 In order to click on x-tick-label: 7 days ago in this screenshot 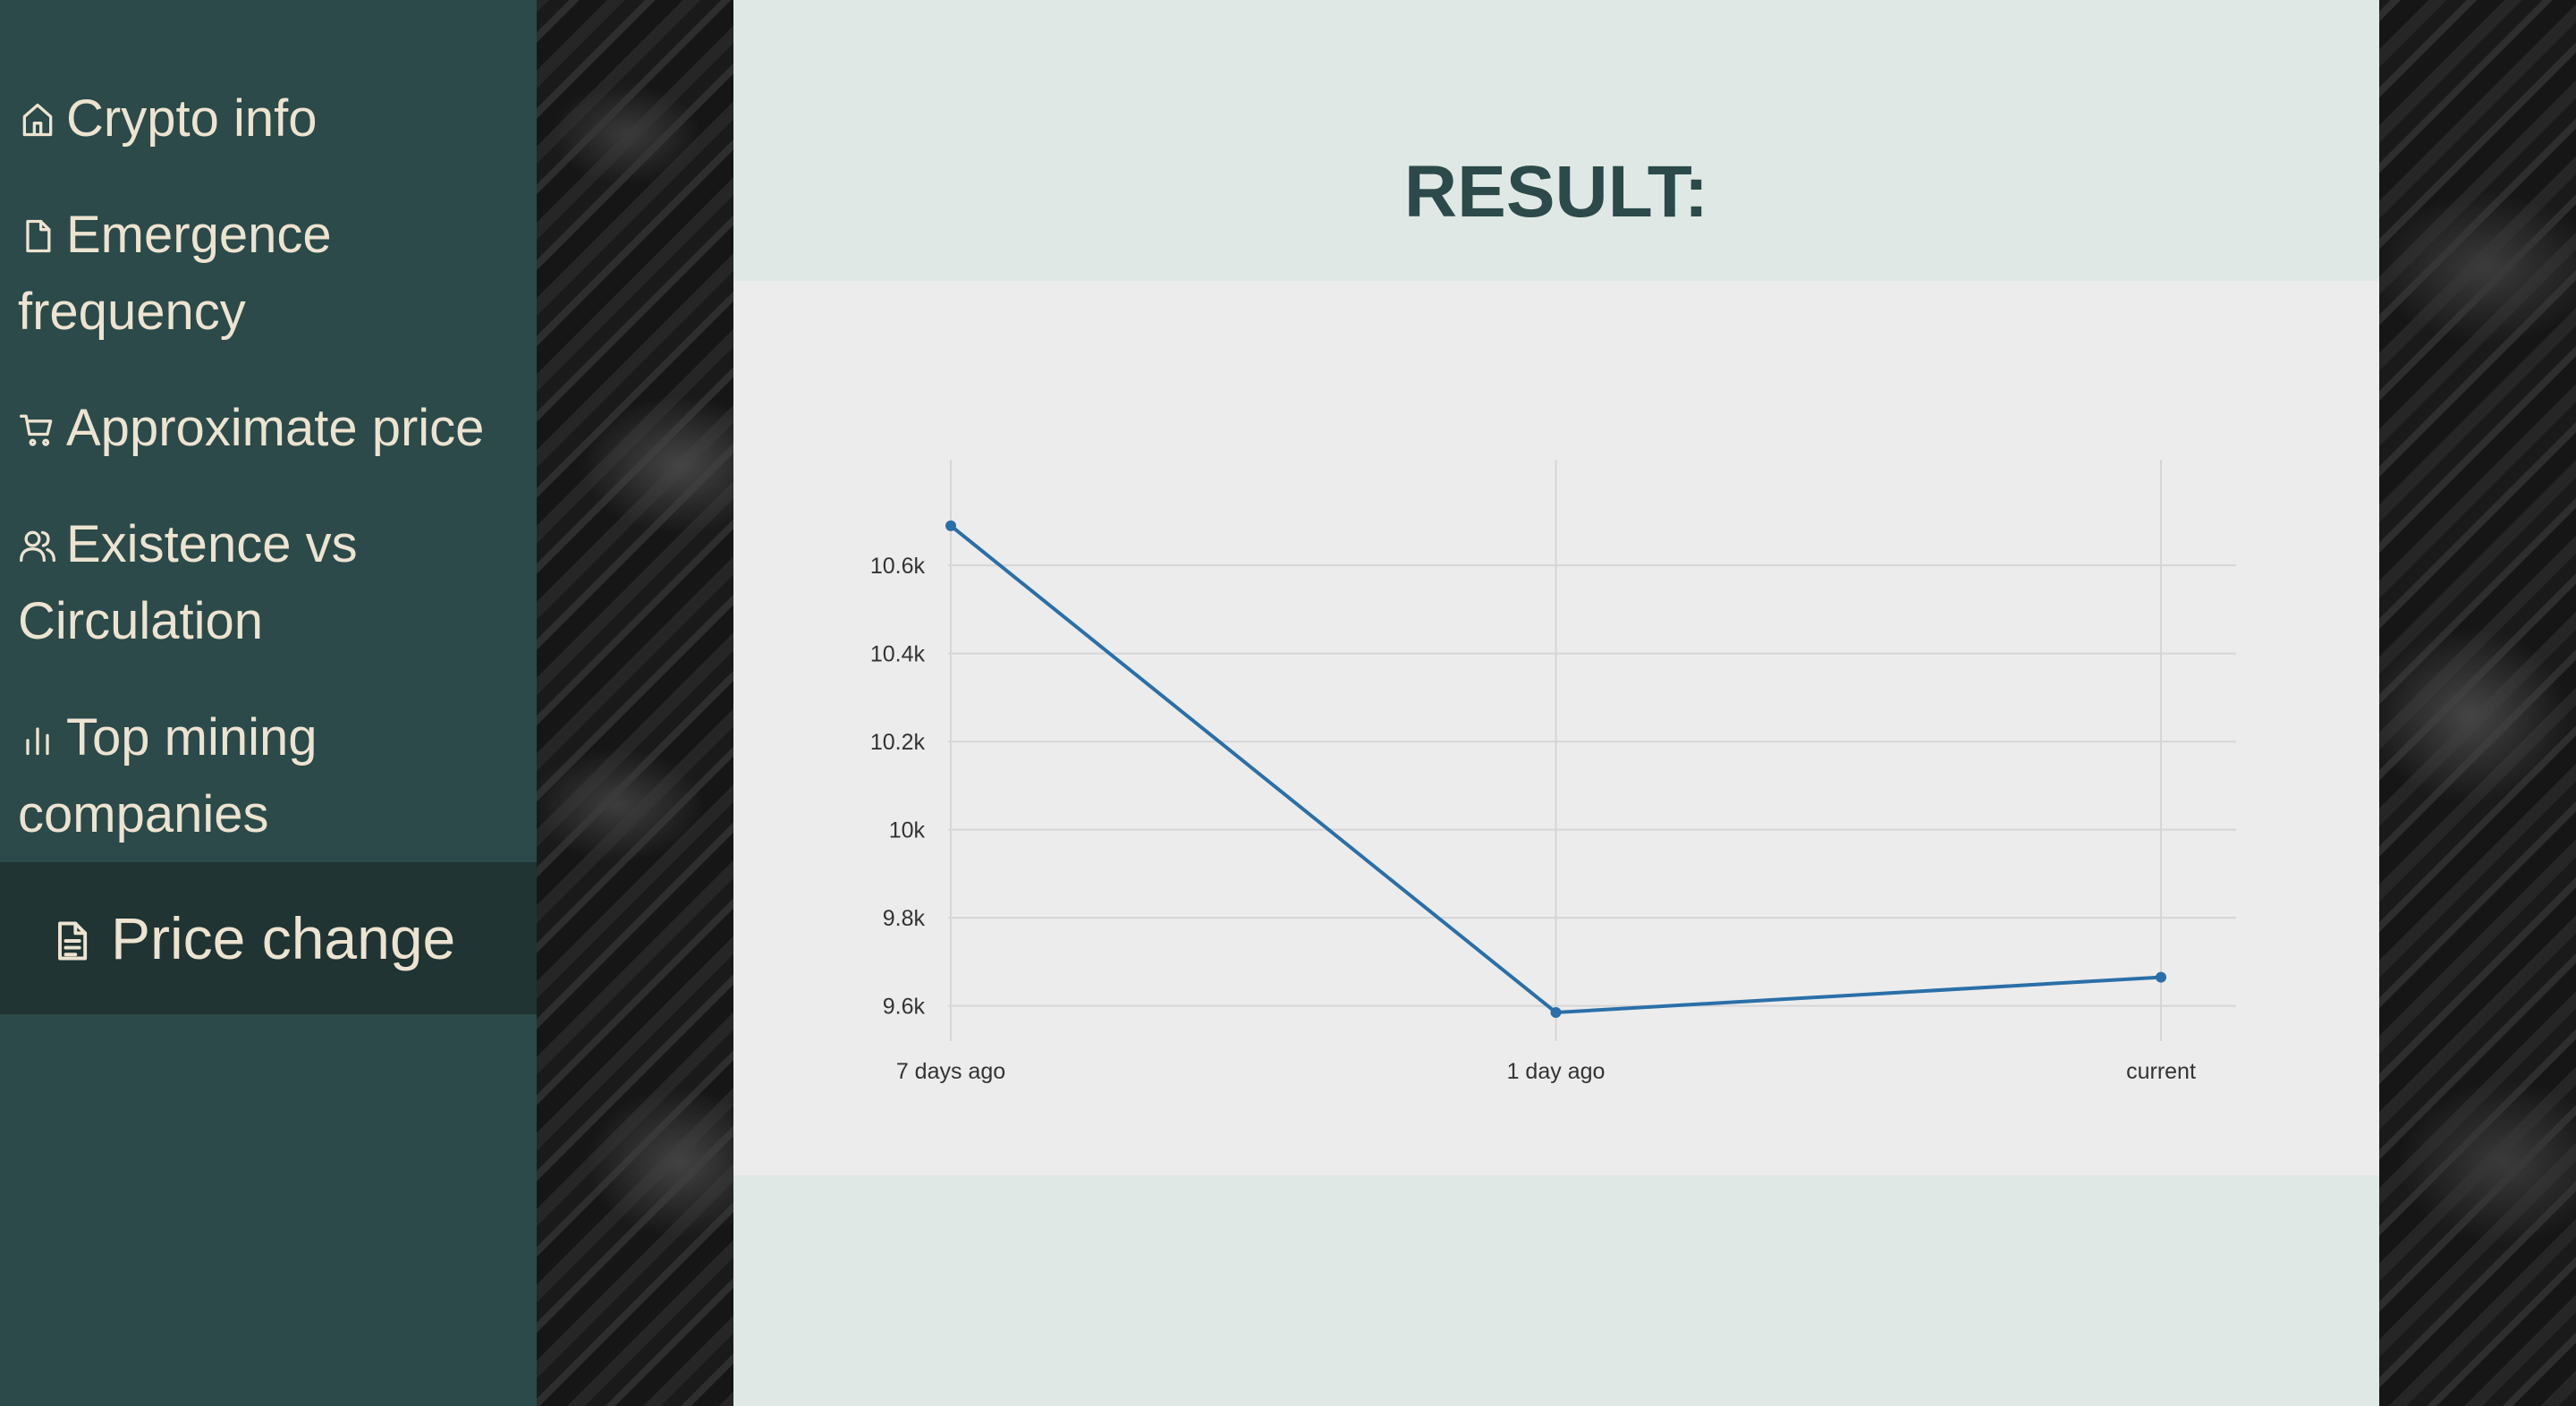, I will do `click(950, 1072)`.